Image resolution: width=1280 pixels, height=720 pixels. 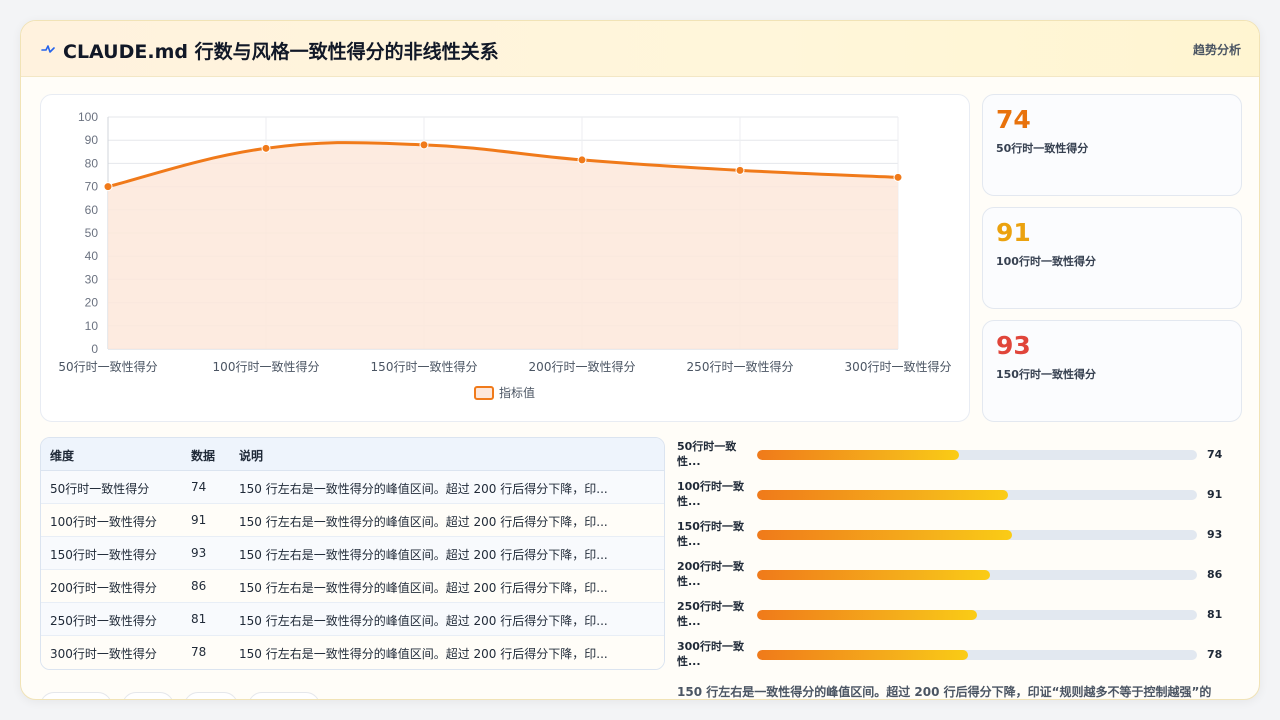 I want to click on stat-card-50: 74 50行时一致性得分, so click(x=1112, y=145).